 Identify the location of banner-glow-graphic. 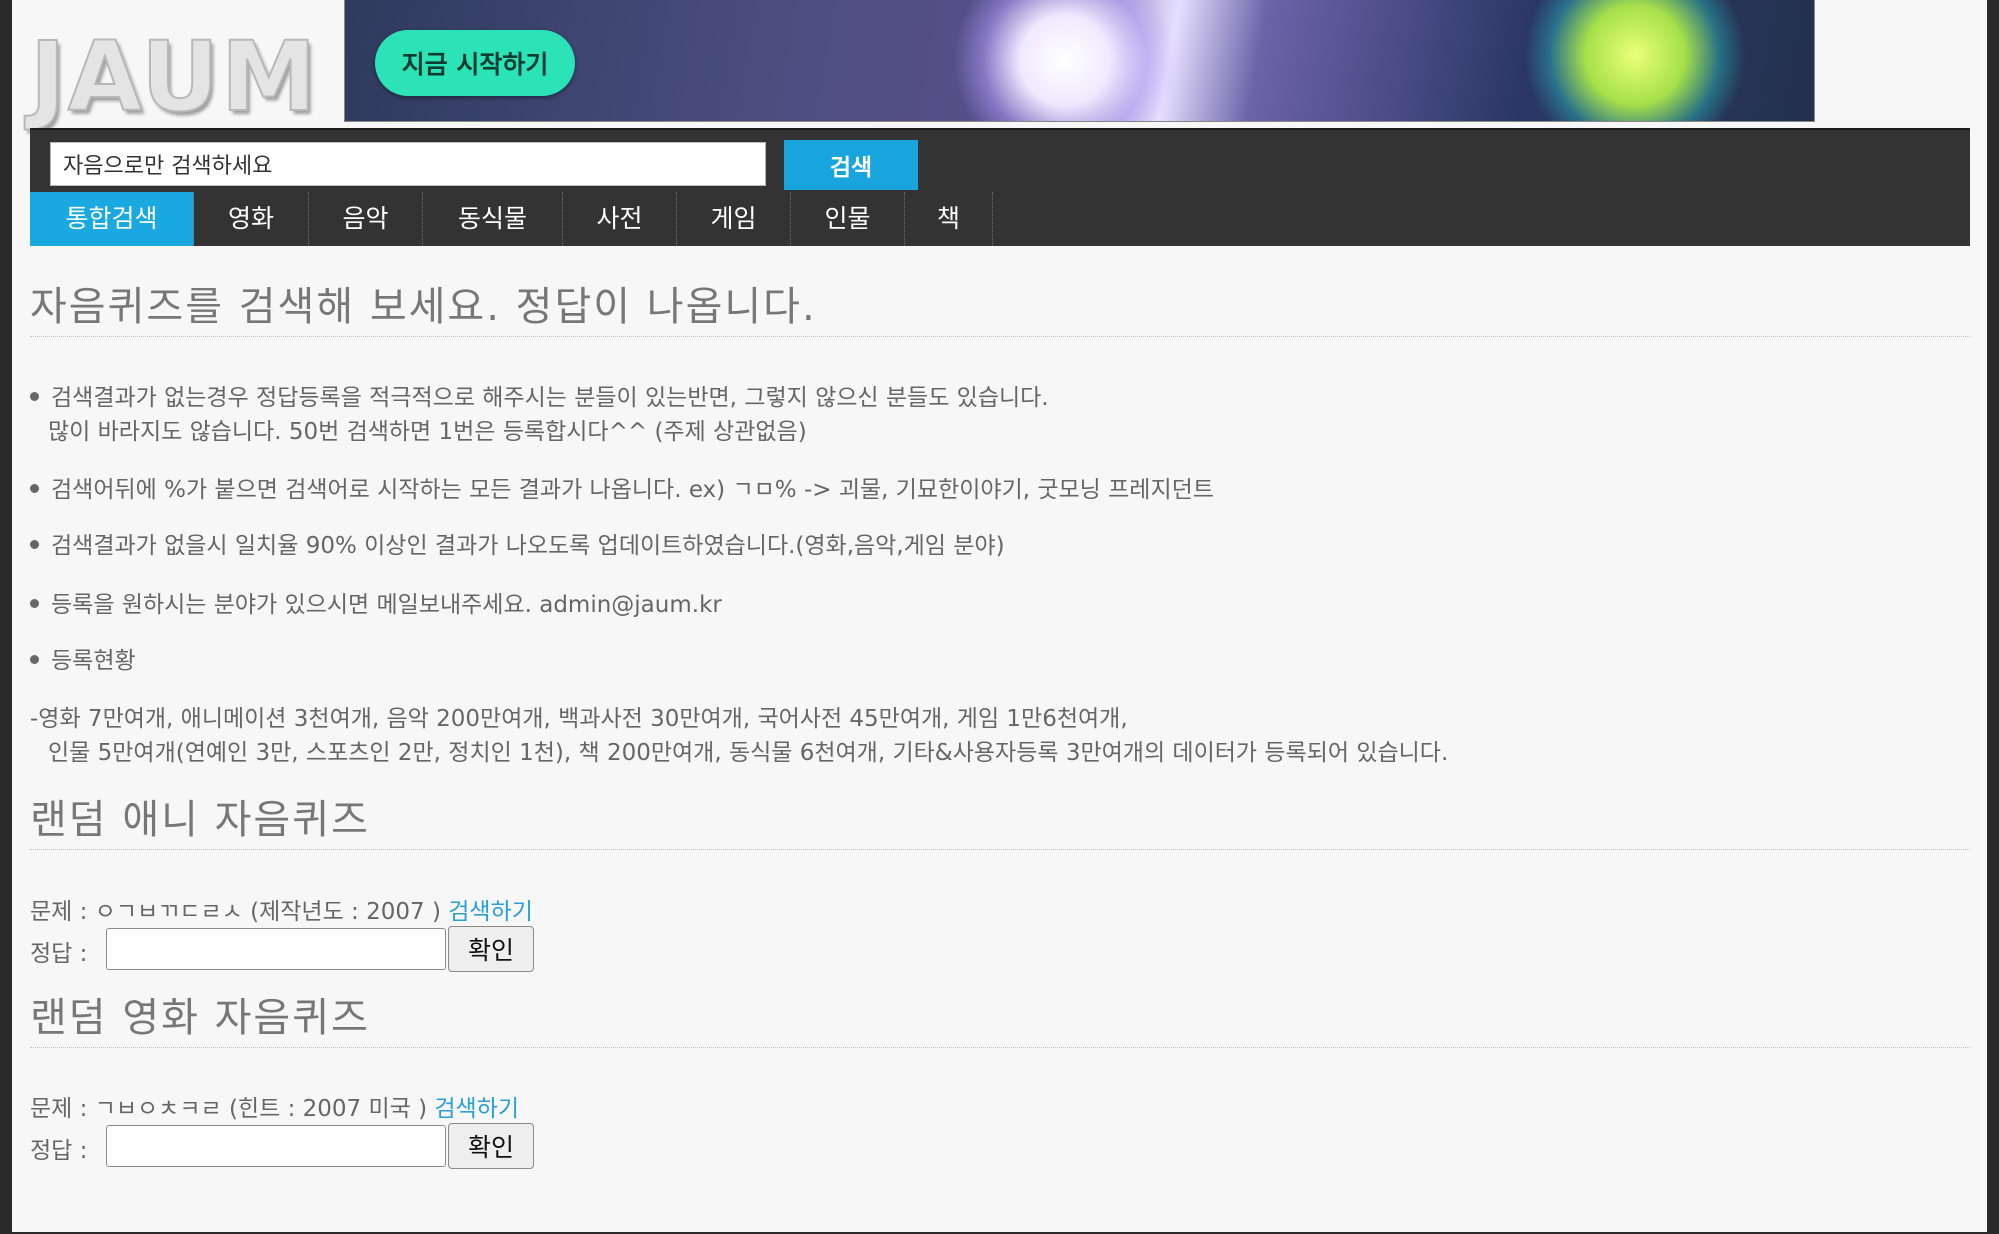
(1635, 60).